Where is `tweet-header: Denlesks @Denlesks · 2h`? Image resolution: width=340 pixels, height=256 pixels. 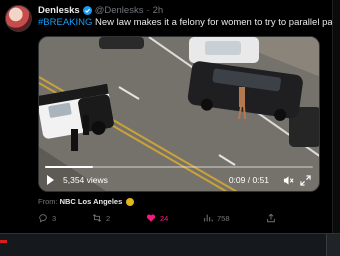 tweet-header: Denlesks @Denlesks · 2h is located at coordinates (100, 10).